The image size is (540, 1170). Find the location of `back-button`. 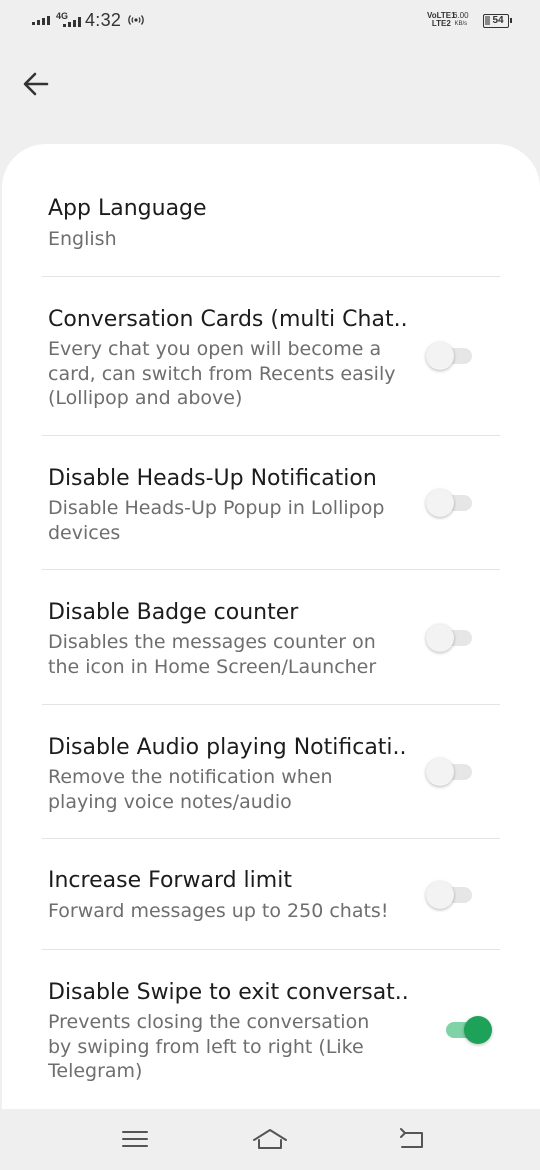

back-button is located at coordinates (36, 84).